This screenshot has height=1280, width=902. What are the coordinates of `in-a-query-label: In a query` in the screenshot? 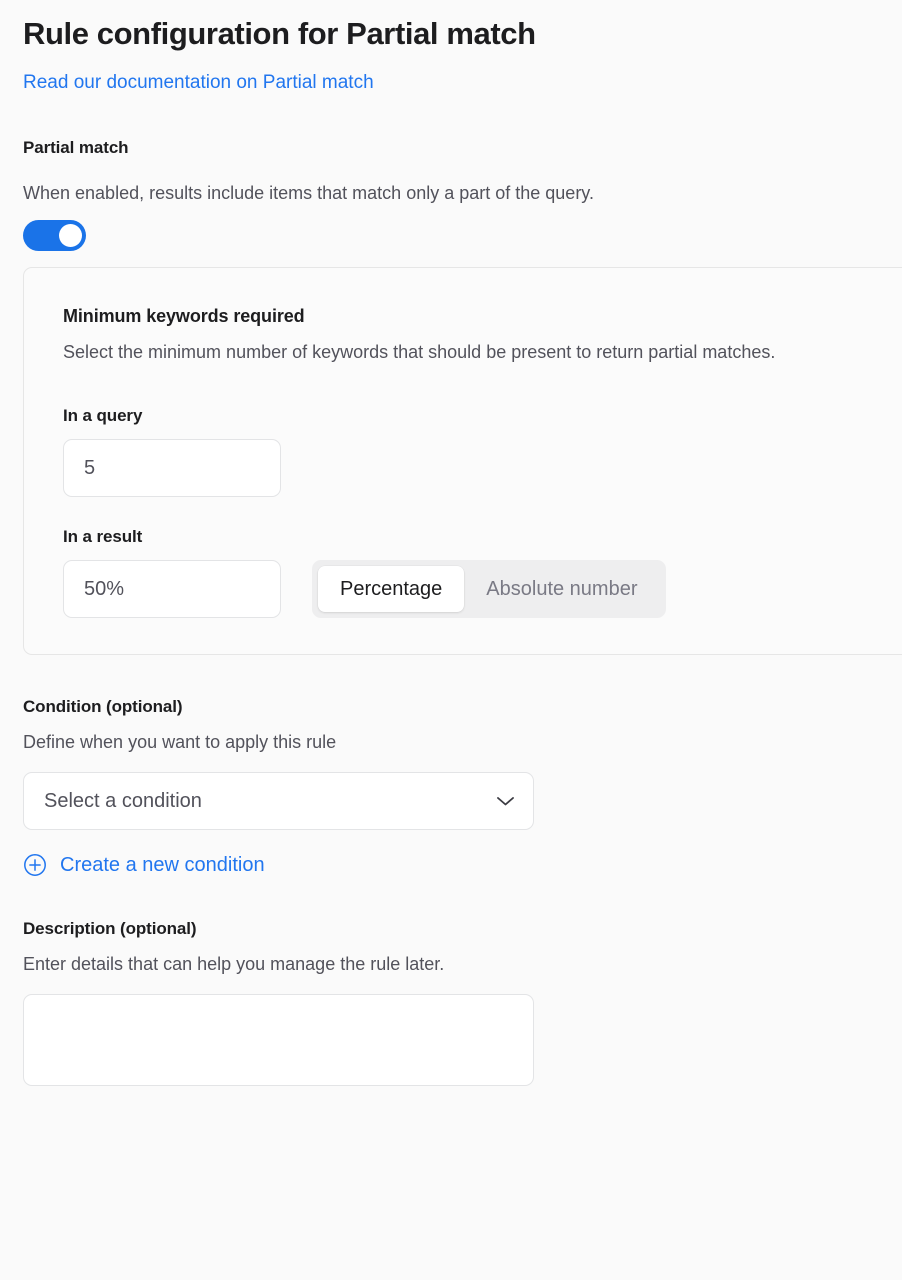 It's located at (103, 415).